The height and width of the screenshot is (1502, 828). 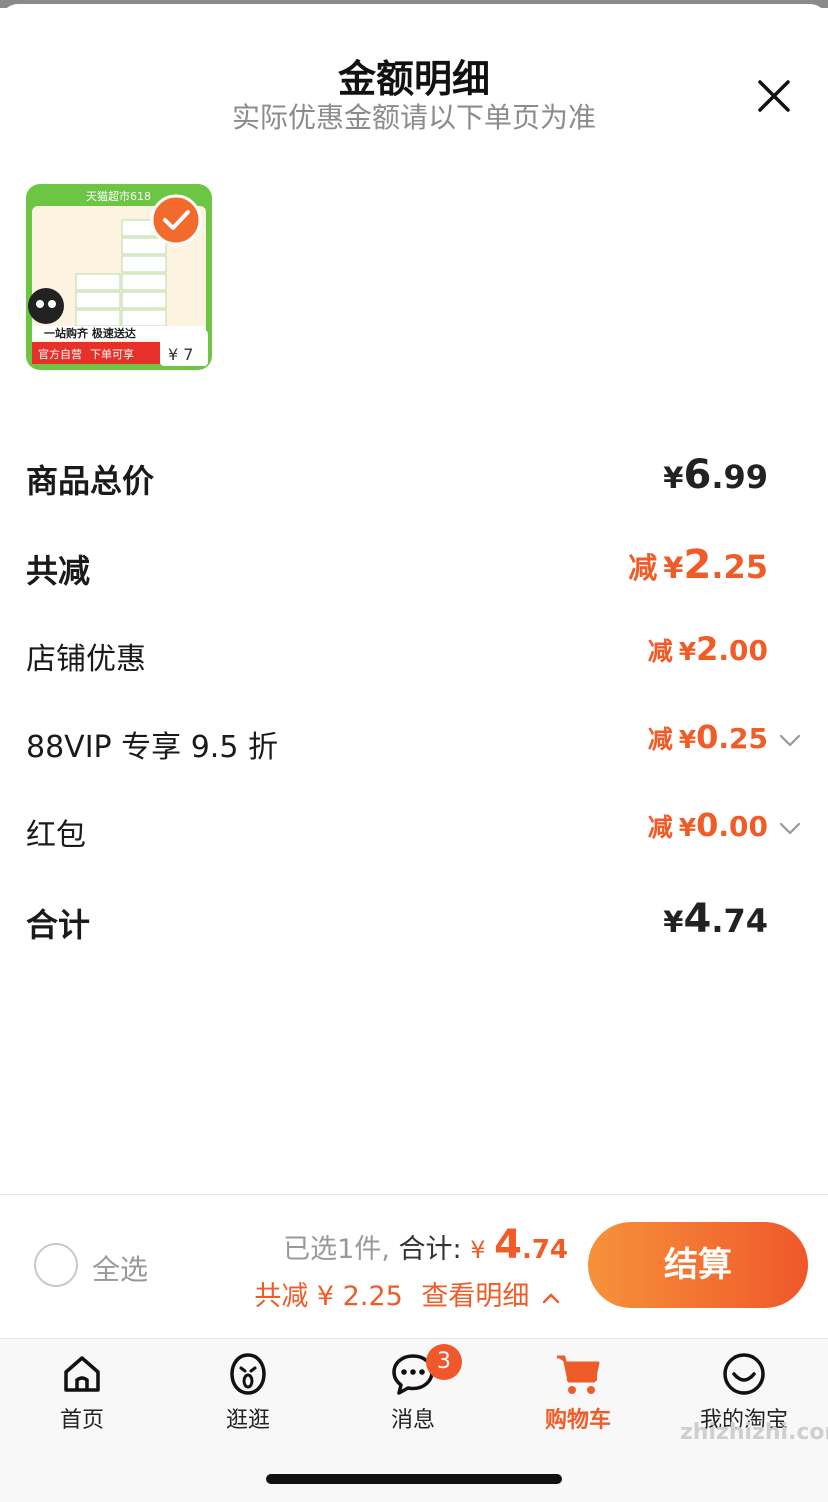 I want to click on home-icon, so click(x=82, y=1374).